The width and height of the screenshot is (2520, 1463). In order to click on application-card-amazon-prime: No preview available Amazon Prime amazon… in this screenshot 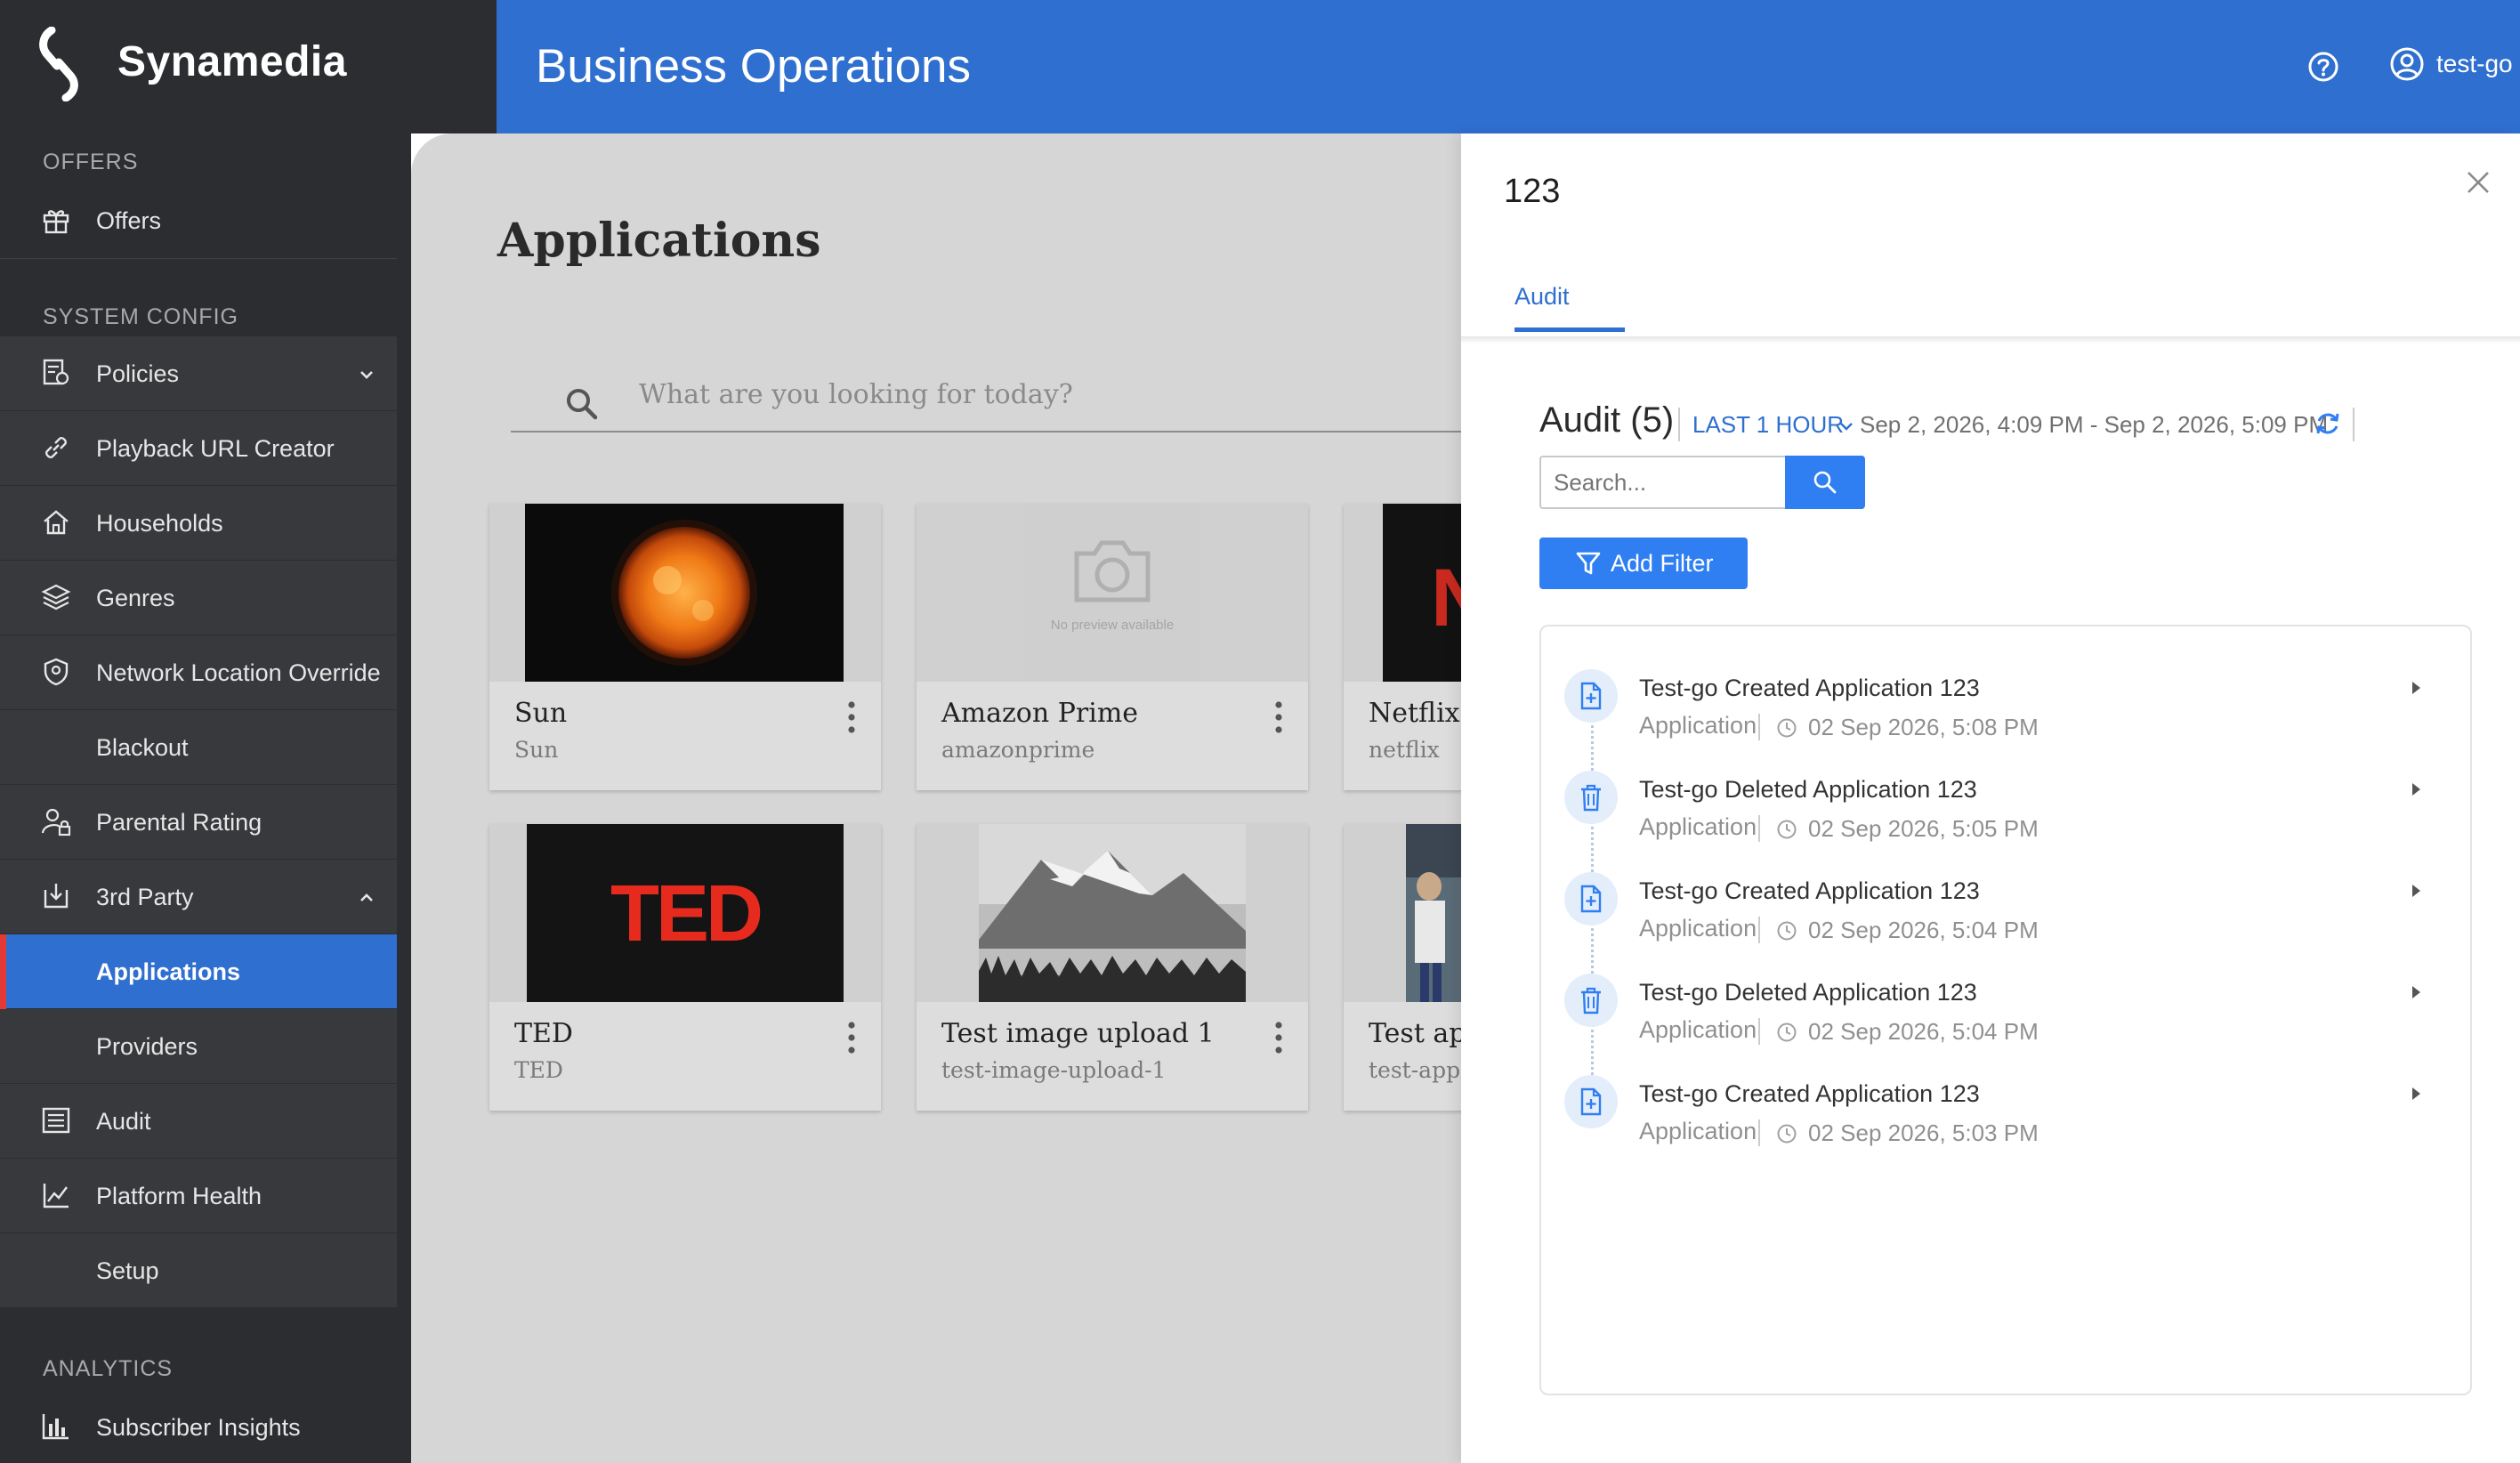, I will do `click(1112, 647)`.